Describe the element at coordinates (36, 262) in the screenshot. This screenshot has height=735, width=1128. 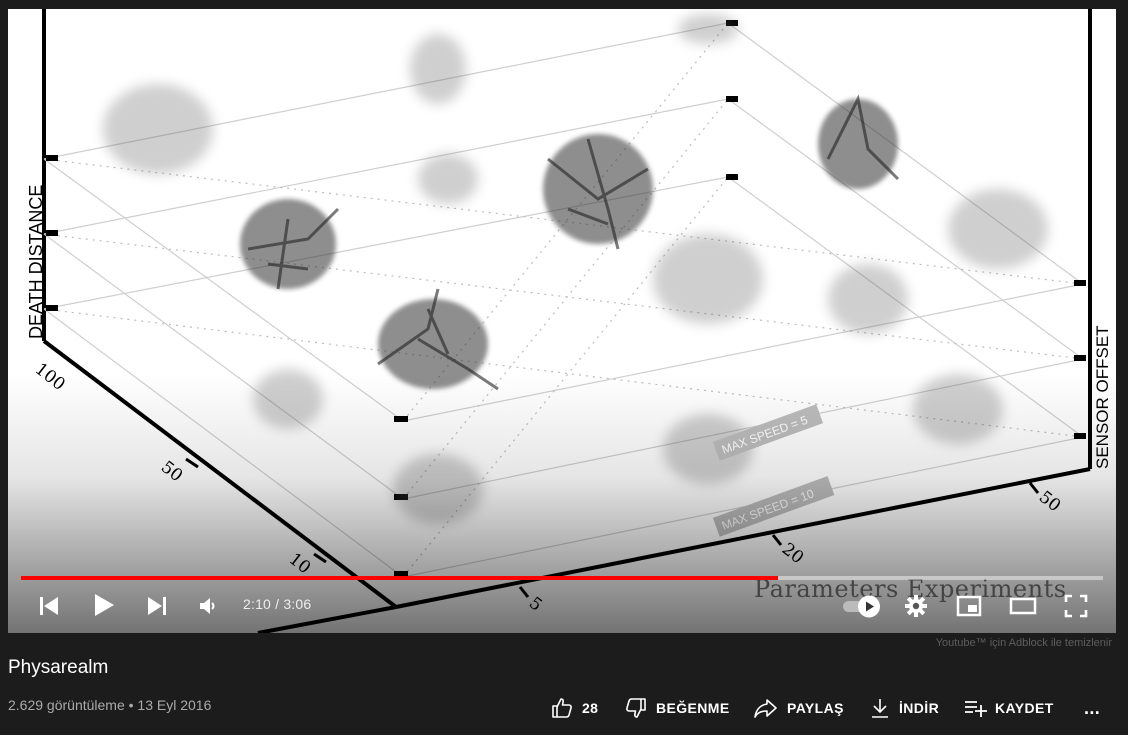
I see `death-distance-label: DEATH DISTANCE` at that location.